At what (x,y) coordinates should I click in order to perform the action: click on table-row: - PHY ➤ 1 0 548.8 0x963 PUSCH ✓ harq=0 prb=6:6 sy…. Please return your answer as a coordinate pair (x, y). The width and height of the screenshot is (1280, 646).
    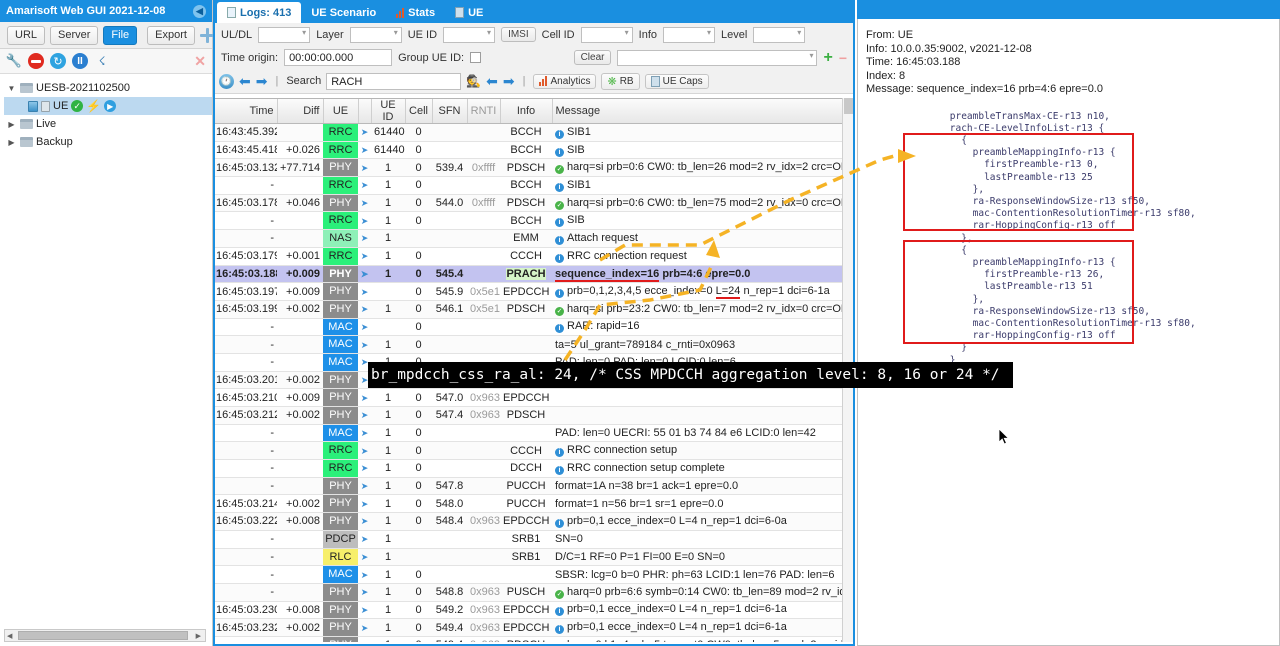
    Looking at the image, I should click on (527, 592).